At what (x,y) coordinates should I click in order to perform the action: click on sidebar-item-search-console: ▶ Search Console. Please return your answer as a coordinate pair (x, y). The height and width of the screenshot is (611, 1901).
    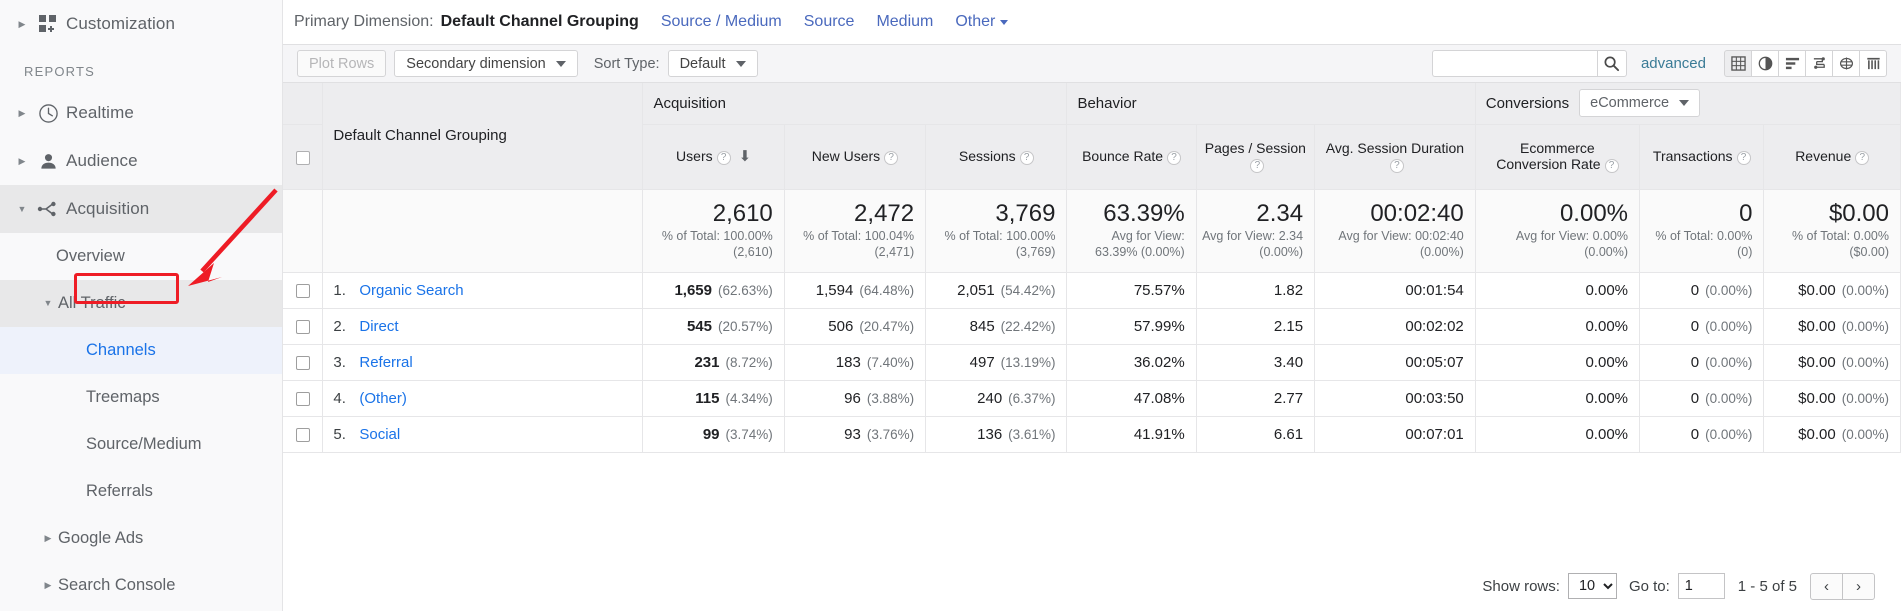
    Looking at the image, I should click on (141, 585).